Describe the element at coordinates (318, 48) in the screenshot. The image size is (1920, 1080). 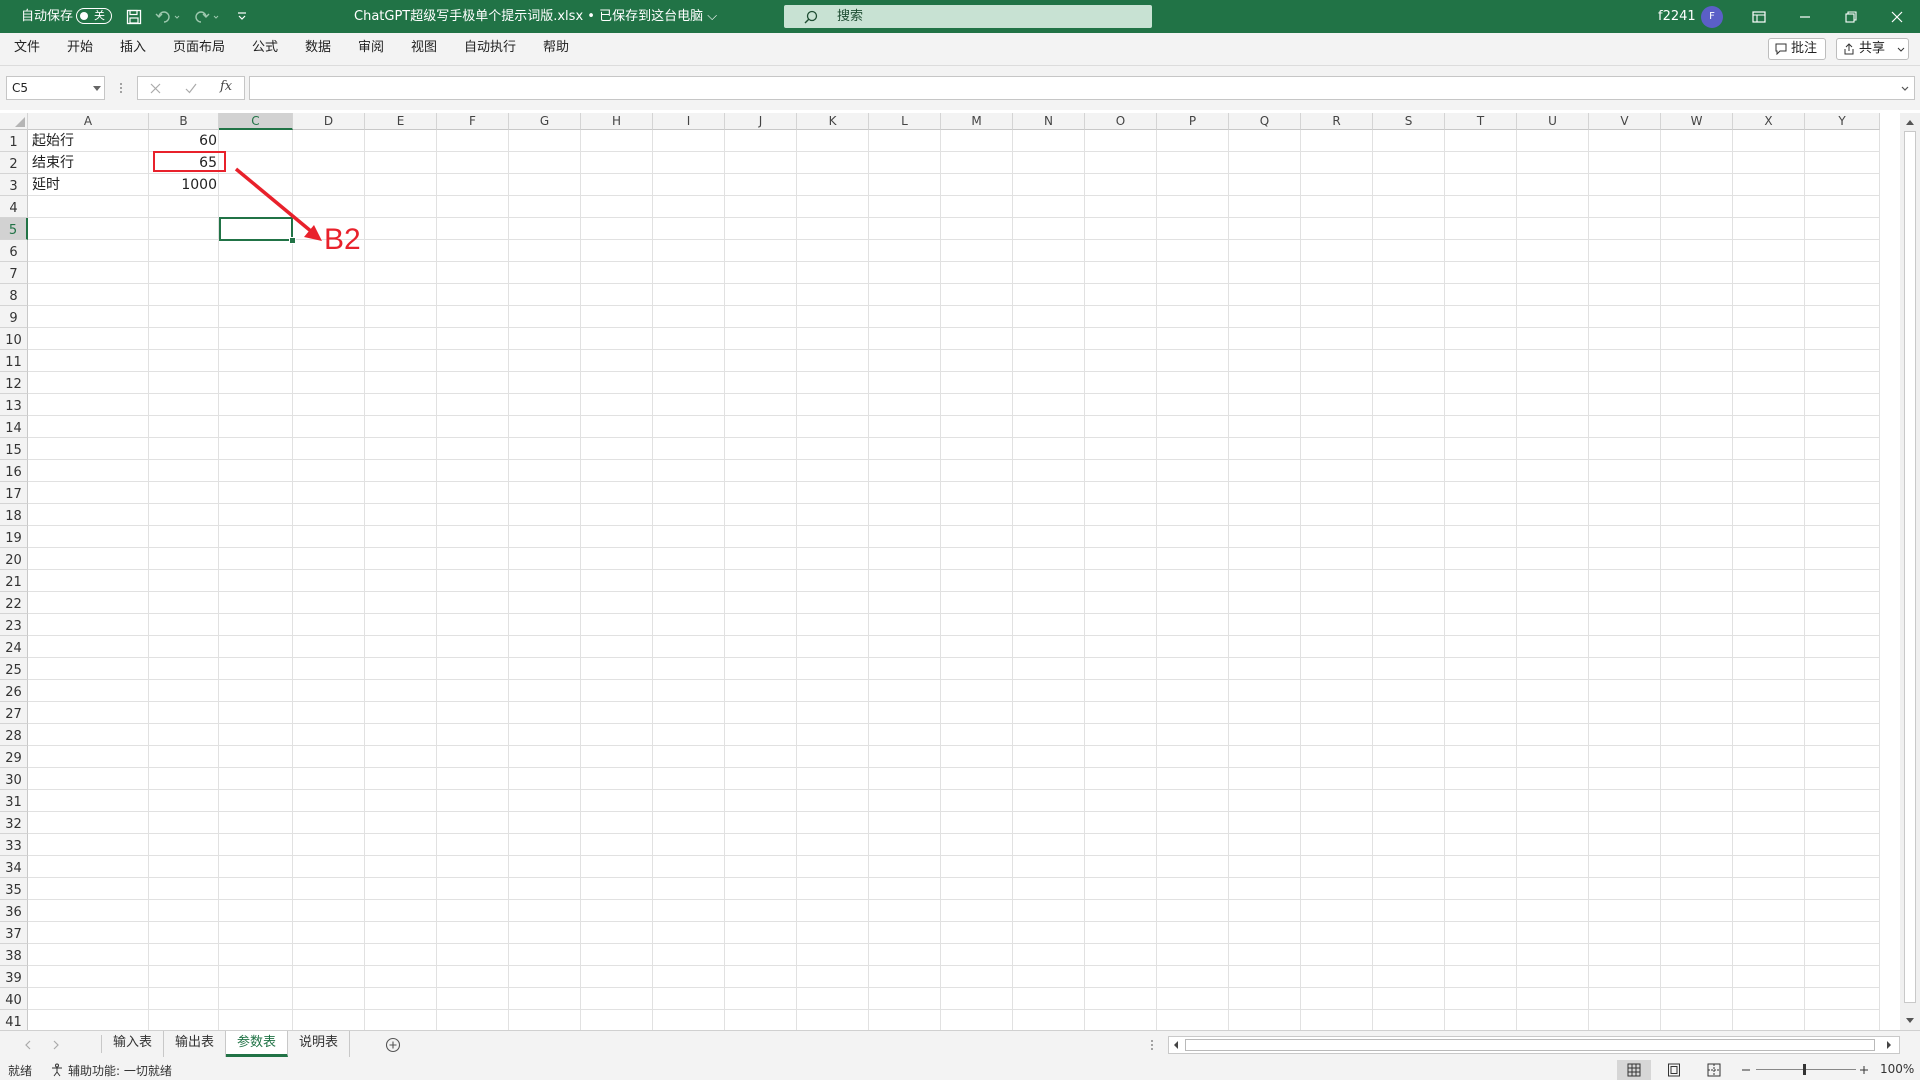
I see `tab-data: 数据` at that location.